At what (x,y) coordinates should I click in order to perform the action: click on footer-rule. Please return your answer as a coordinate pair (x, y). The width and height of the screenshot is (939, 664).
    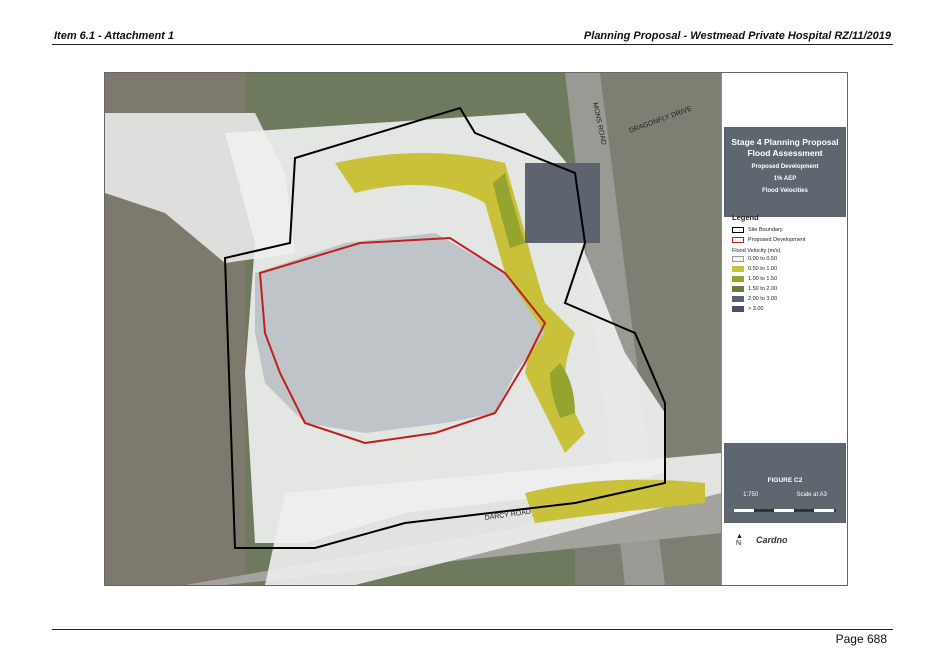
    Looking at the image, I should click on (472, 629).